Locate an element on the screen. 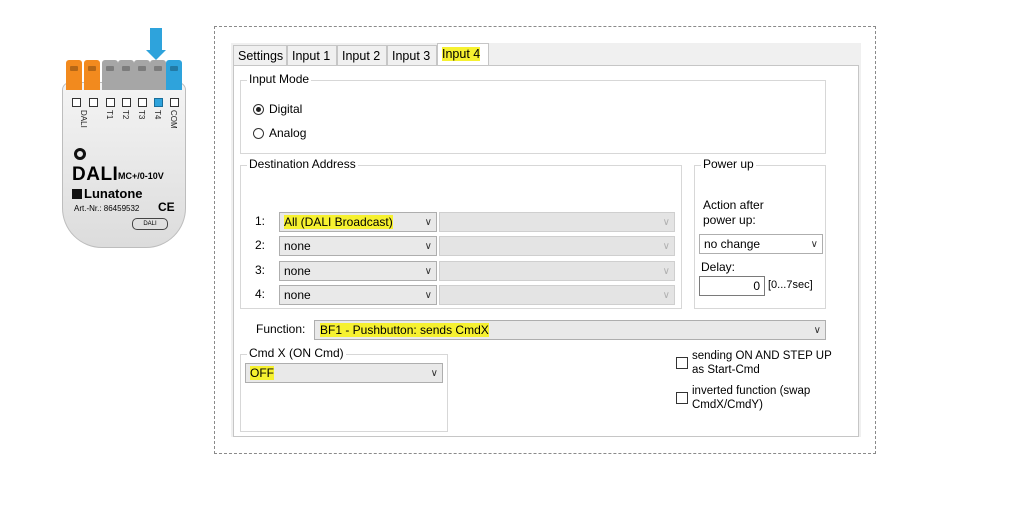  device-label-t3: T3 is located at coordinates (141, 115).